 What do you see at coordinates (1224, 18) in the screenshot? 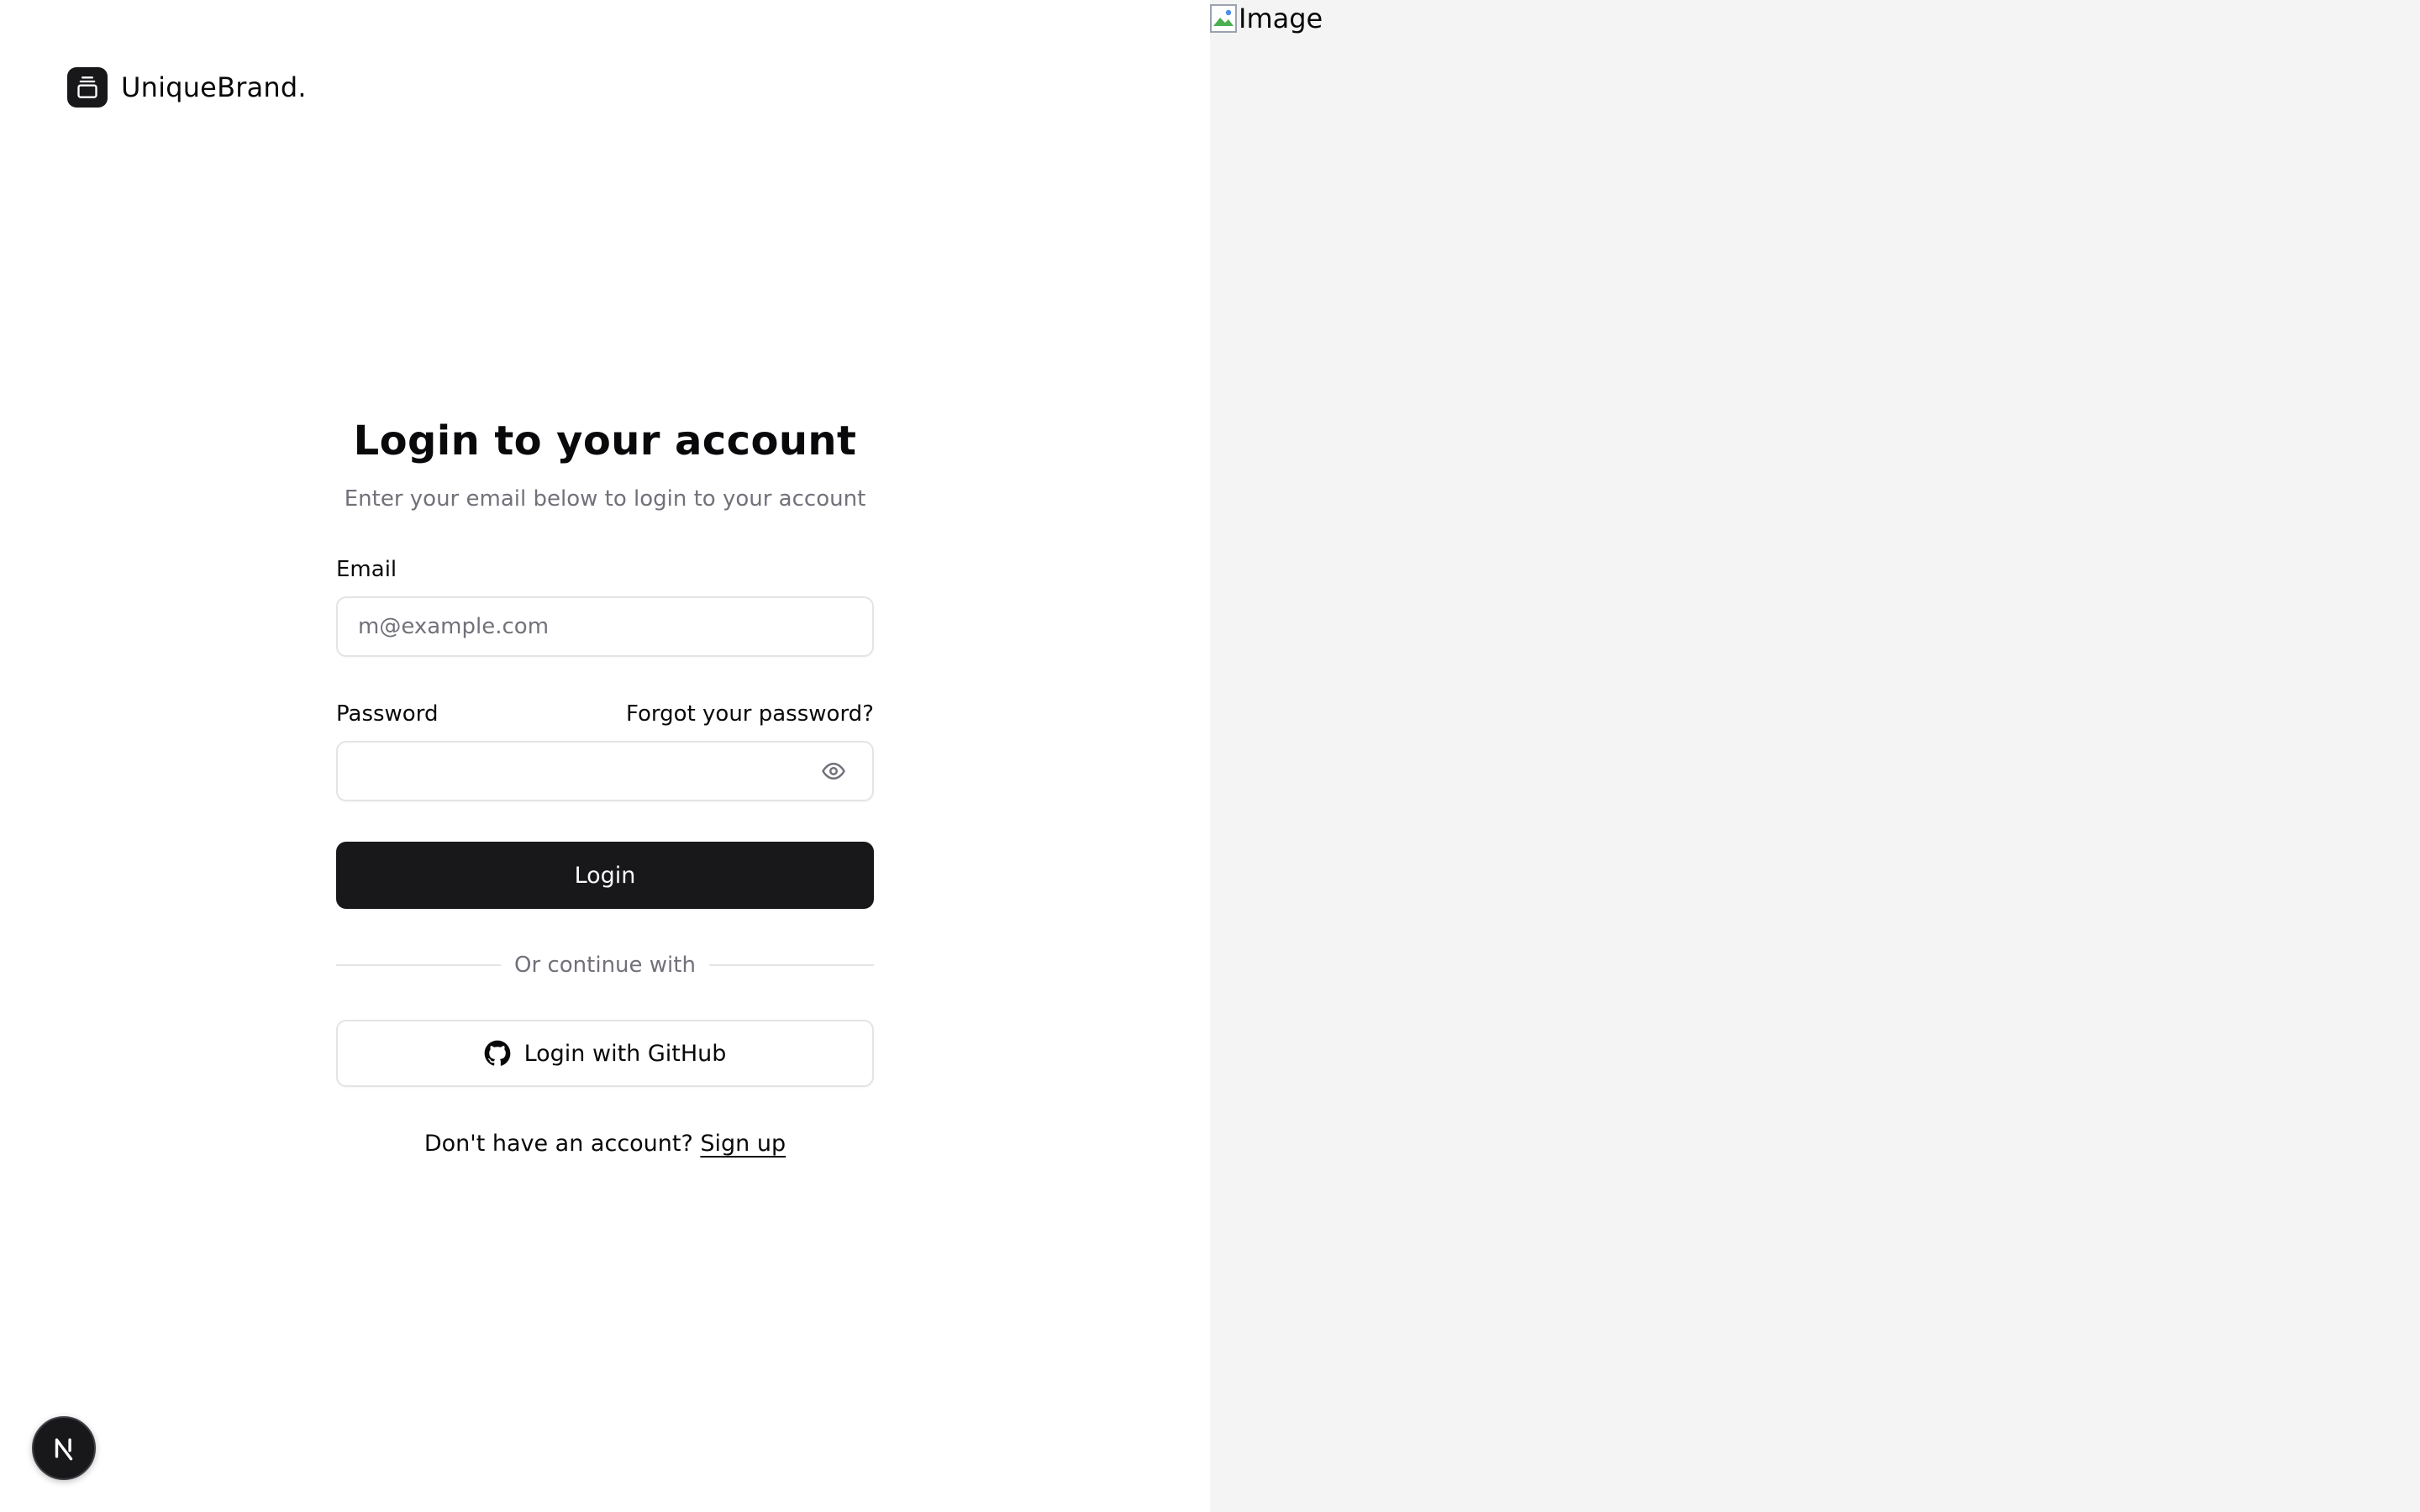
I see `broken-image-icon` at bounding box center [1224, 18].